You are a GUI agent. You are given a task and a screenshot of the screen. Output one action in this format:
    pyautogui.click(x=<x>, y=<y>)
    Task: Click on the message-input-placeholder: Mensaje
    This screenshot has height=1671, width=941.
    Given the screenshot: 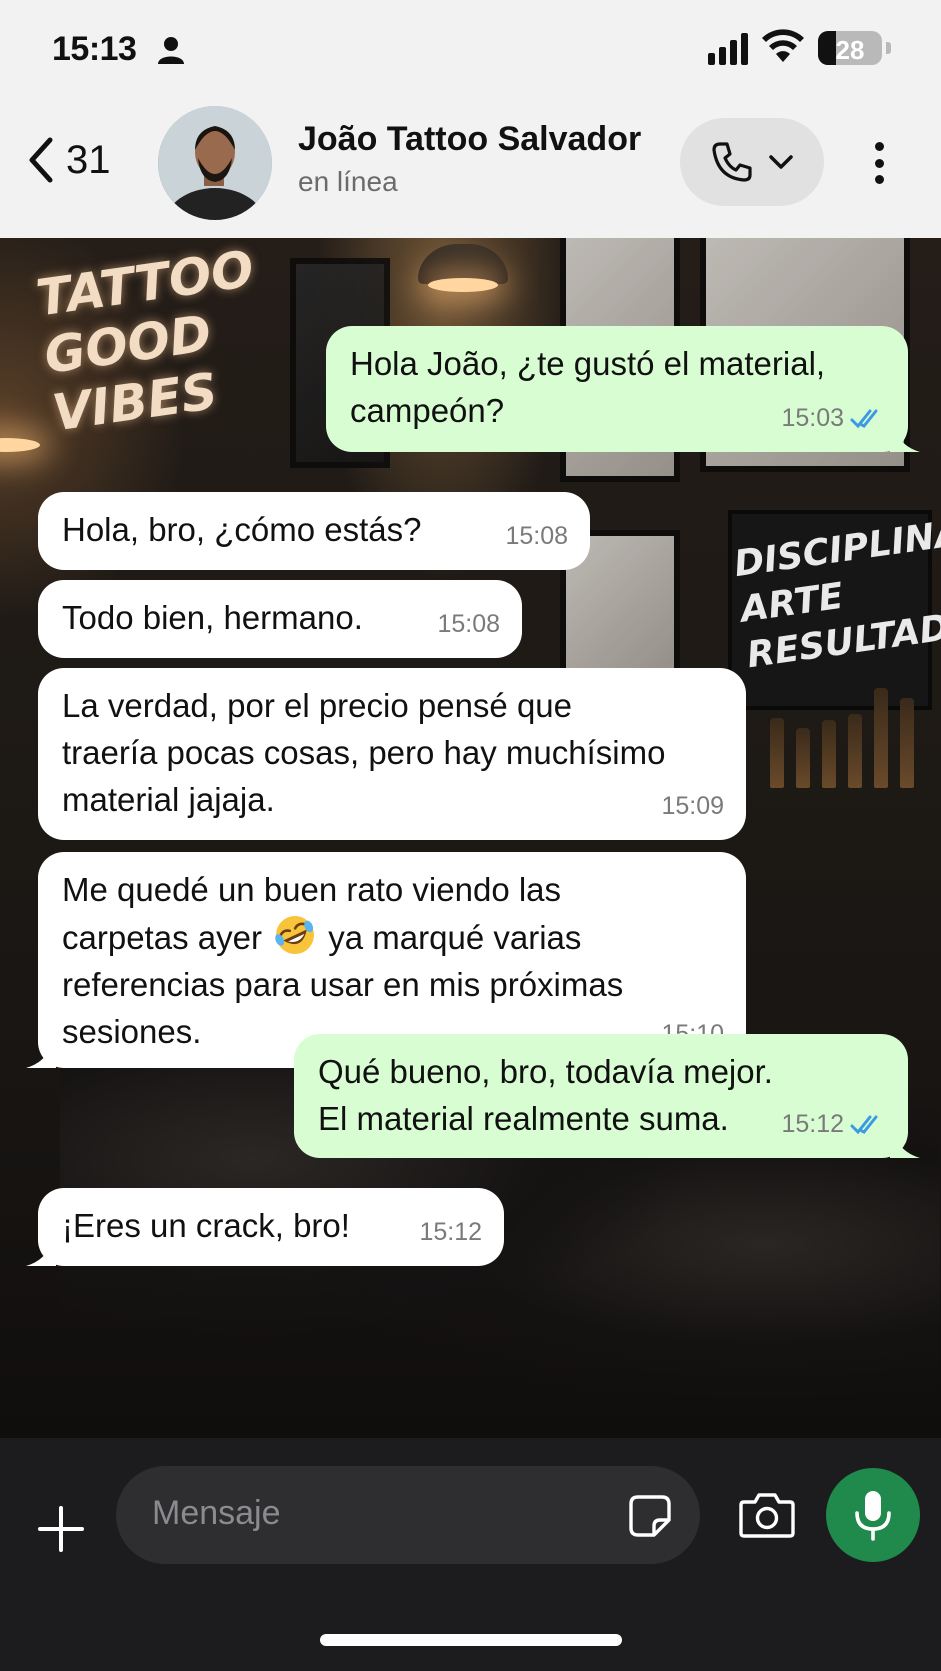 What is the action you would take?
    pyautogui.click(x=216, y=1513)
    